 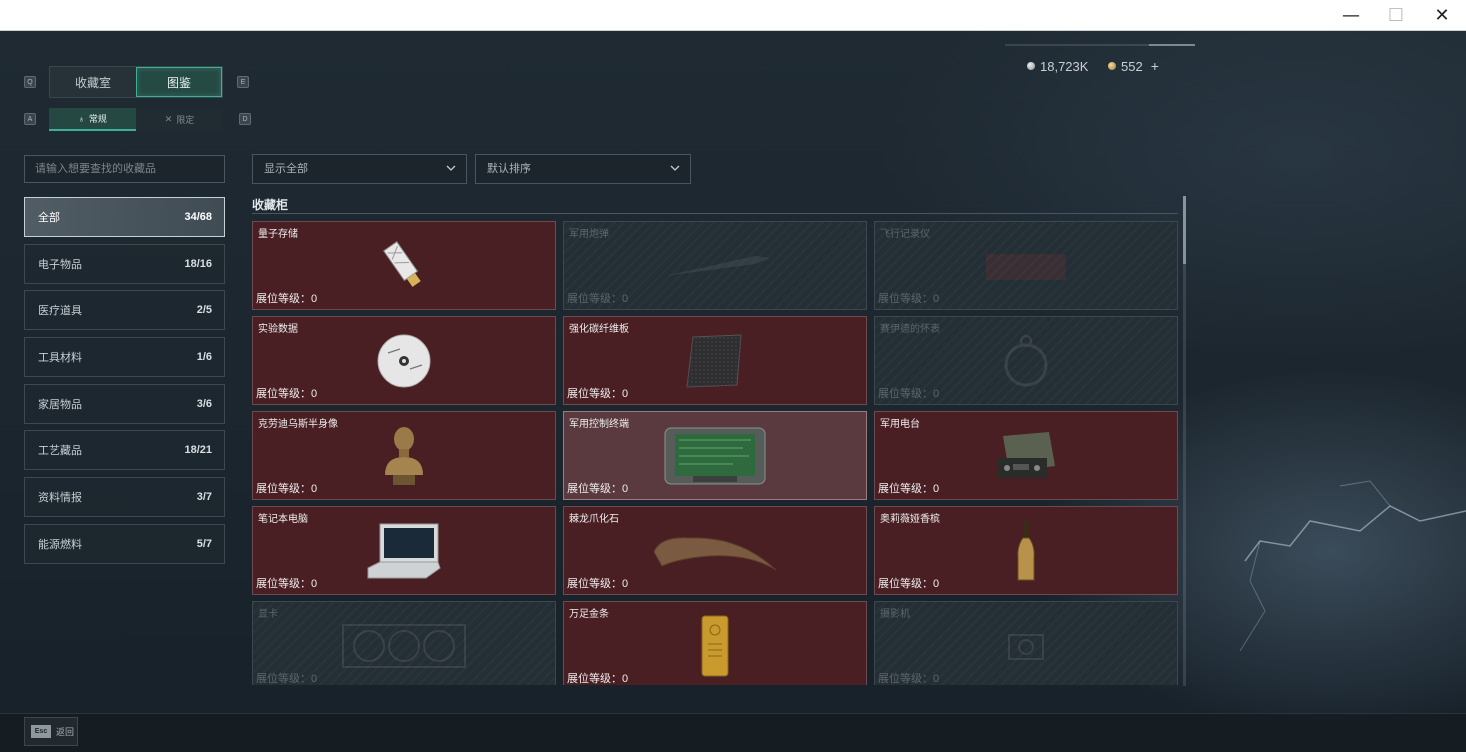 I want to click on category-label: 资料情报, so click(x=60, y=498).